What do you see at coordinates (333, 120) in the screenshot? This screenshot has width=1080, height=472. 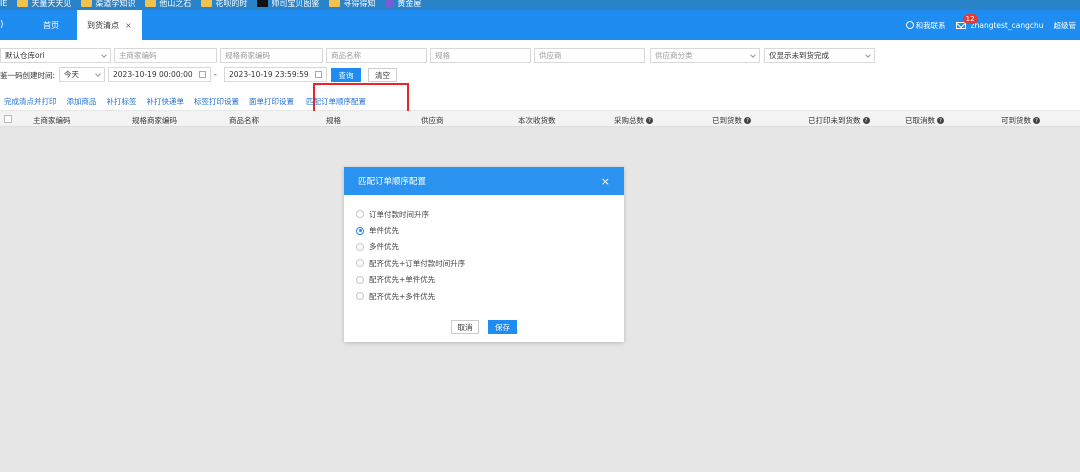 I see `column-header: 规格` at bounding box center [333, 120].